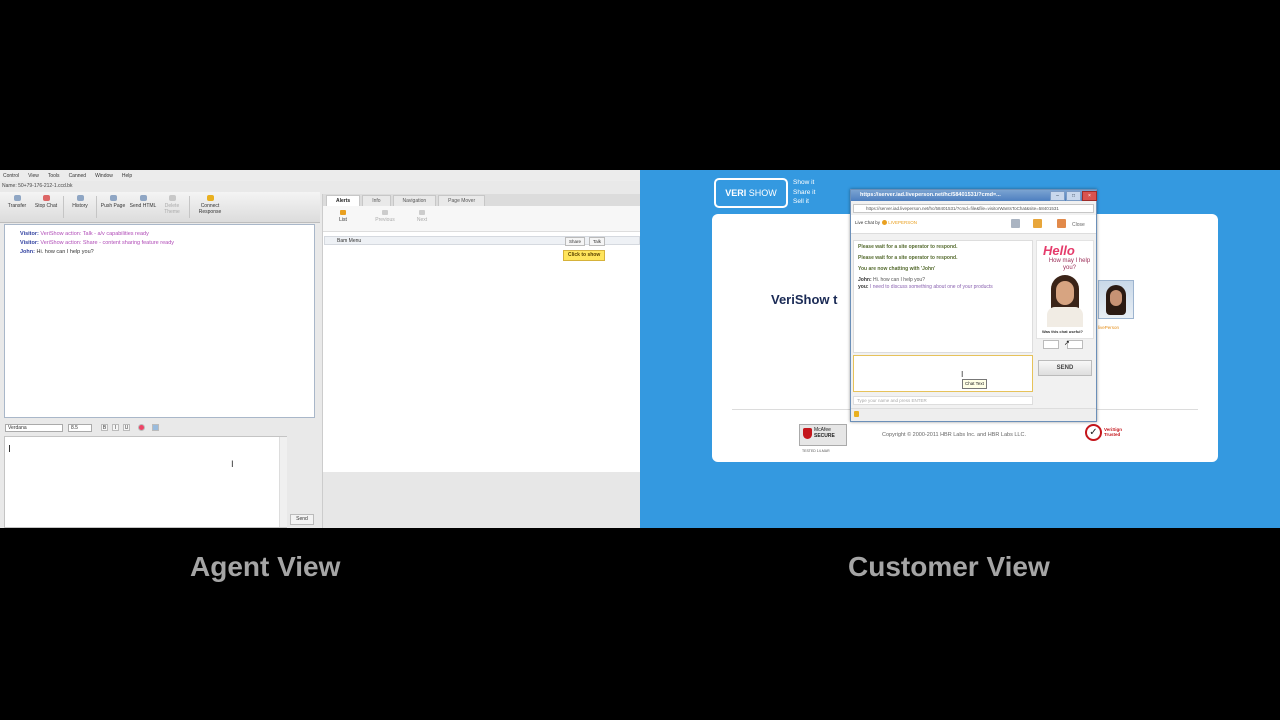  Describe the element at coordinates (1089, 196) in the screenshot. I see `close-icon: ×` at that location.